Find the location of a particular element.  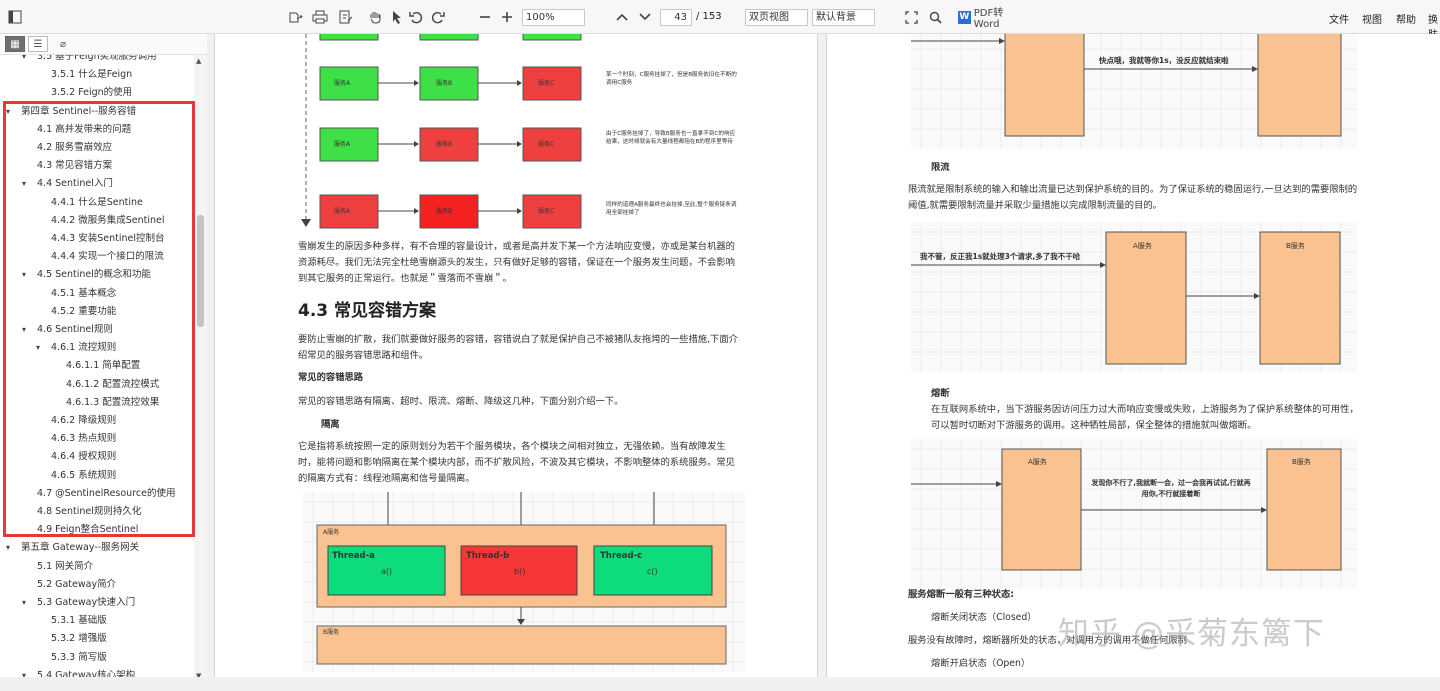

toc-item-label: 4.5 Sentinel的概念和功能 is located at coordinates (94, 275).